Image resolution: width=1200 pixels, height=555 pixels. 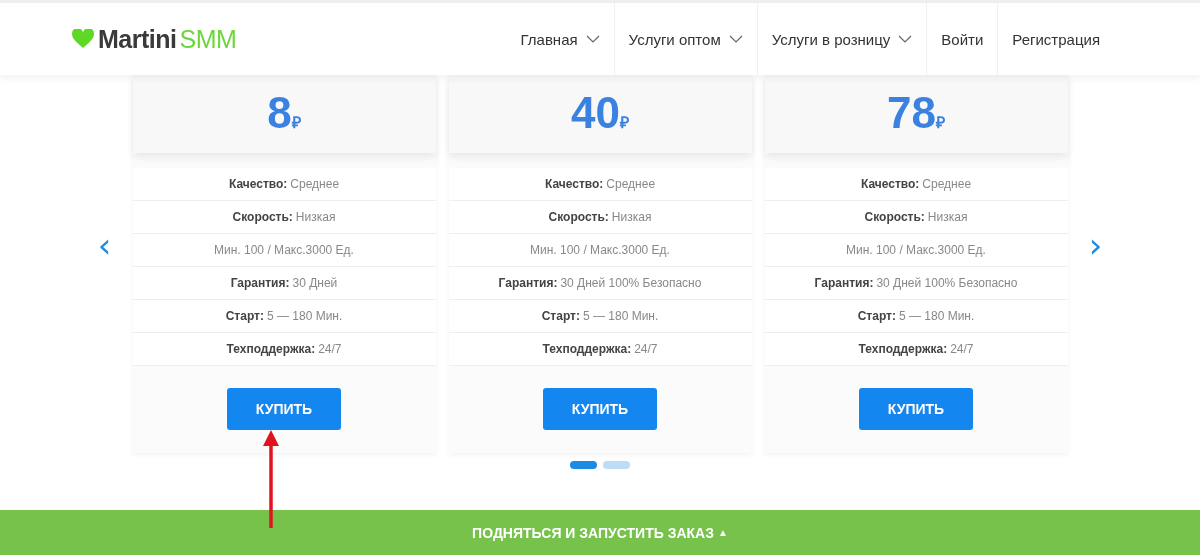 I want to click on logo: MartiniSMM, so click(x=167, y=39).